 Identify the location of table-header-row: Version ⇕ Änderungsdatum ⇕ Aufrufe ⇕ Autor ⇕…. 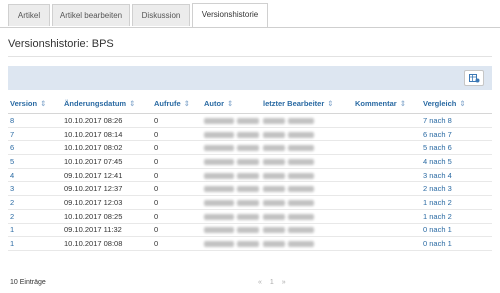
(250, 103).